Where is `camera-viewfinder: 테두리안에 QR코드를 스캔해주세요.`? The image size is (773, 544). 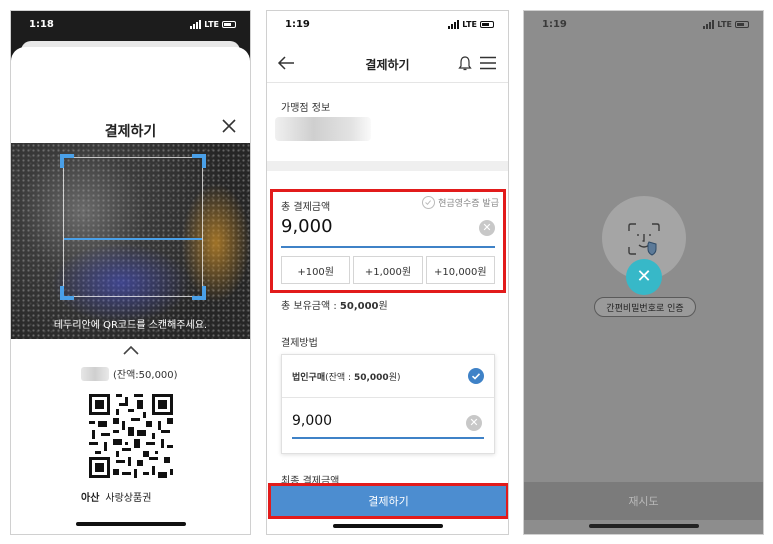
camera-viewfinder: 테두리안에 QR코드를 스캔해주세요. is located at coordinates (130, 241).